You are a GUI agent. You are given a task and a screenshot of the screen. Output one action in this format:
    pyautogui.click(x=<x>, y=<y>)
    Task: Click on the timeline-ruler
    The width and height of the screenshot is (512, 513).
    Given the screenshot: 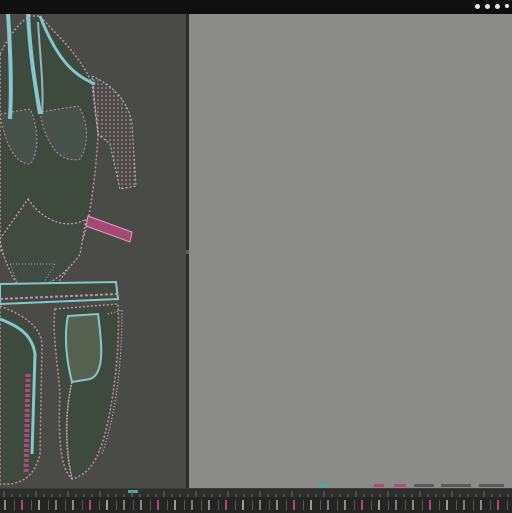 What is the action you would take?
    pyautogui.click(x=256, y=493)
    